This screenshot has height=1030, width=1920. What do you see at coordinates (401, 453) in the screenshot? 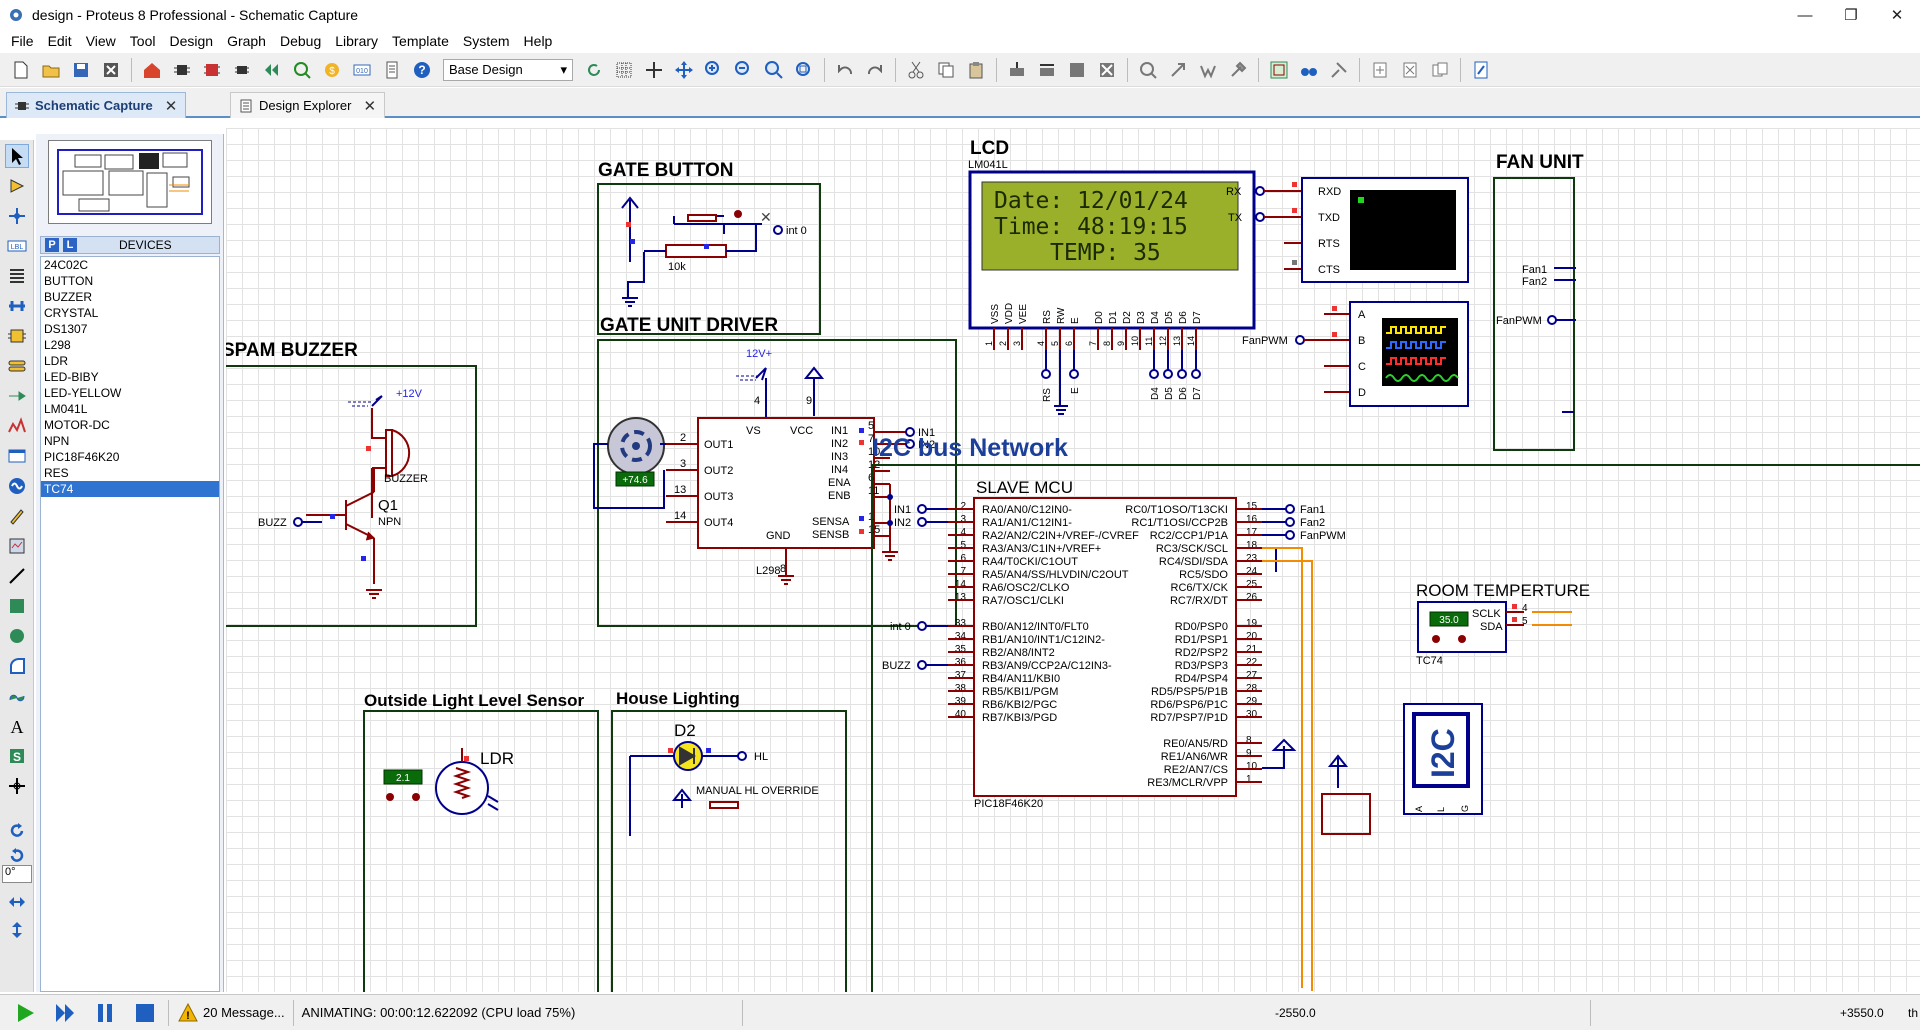
I see `buzzer-icon` at bounding box center [401, 453].